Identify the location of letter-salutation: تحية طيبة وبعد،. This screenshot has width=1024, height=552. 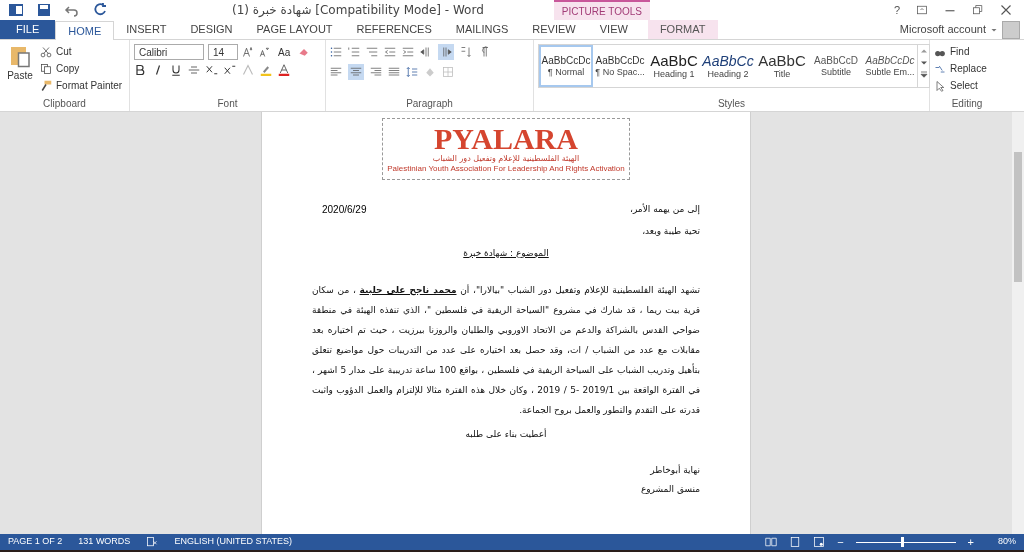
(671, 231).